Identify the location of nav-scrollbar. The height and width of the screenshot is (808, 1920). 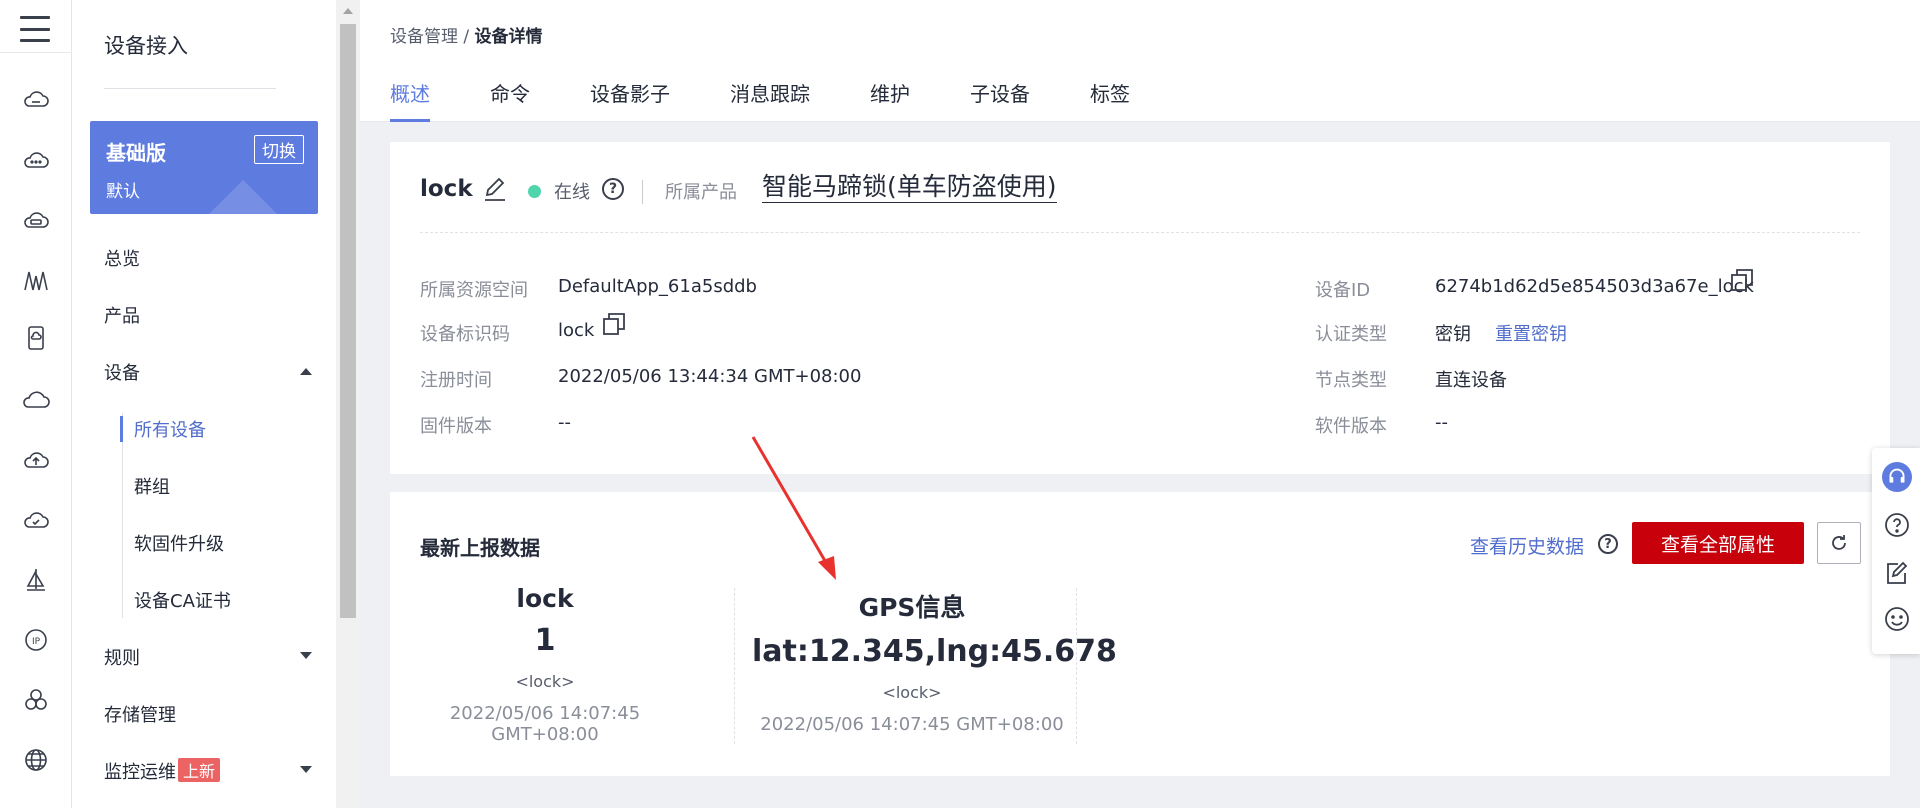
(348, 404).